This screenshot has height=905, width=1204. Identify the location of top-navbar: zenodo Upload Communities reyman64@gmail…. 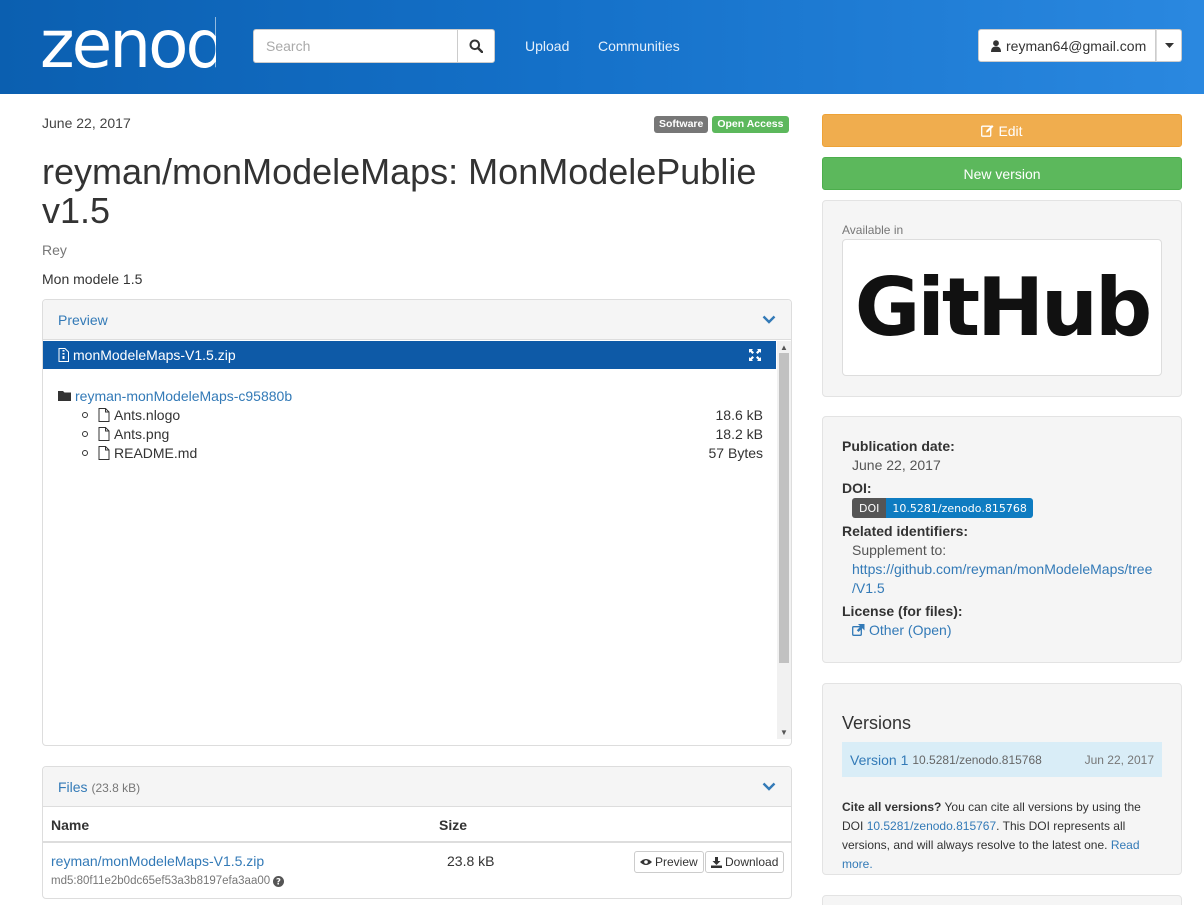
(602, 47).